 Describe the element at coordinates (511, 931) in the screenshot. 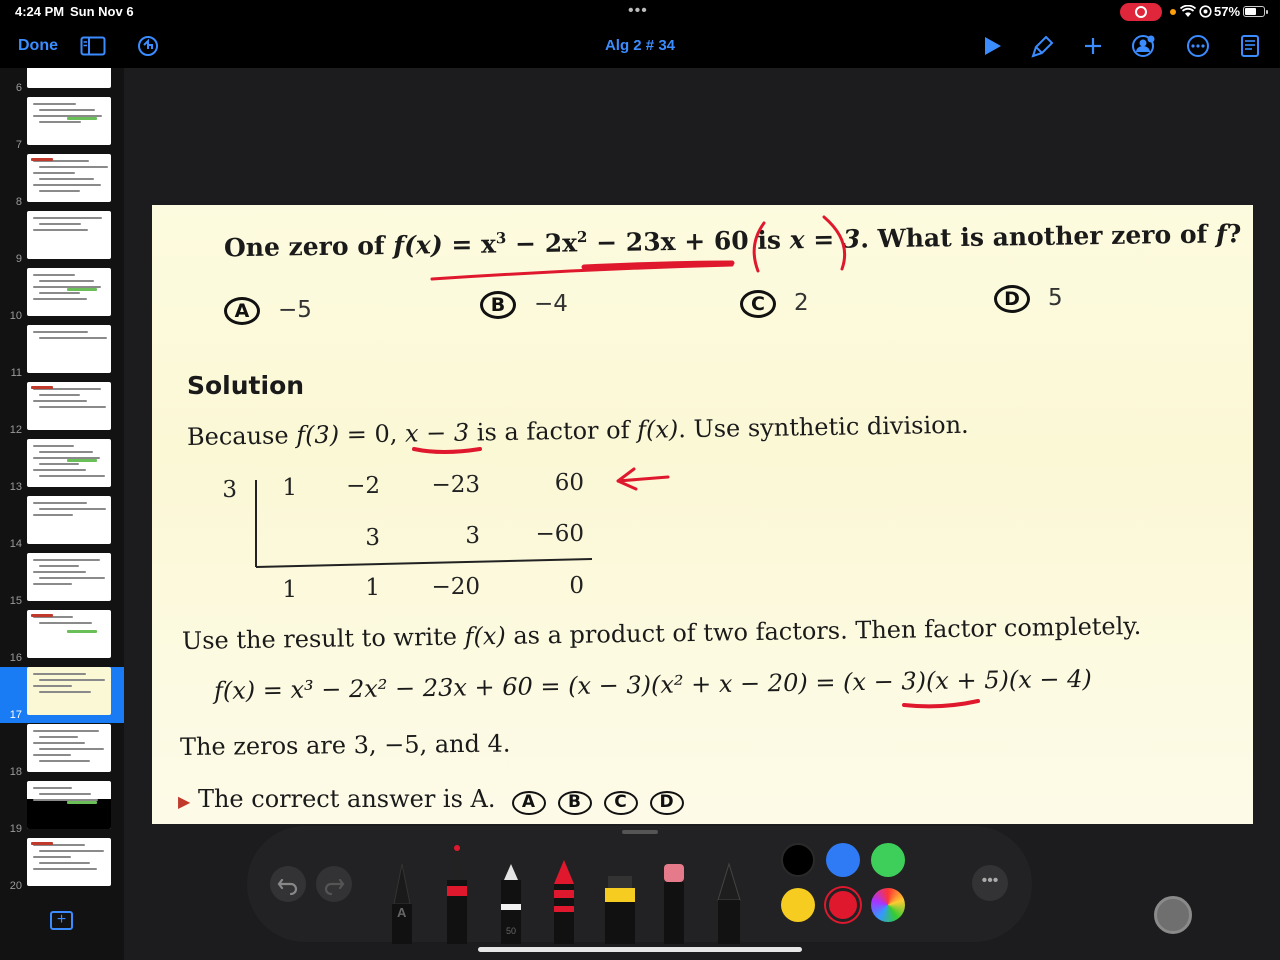

I see `marker-width-label: 50` at that location.